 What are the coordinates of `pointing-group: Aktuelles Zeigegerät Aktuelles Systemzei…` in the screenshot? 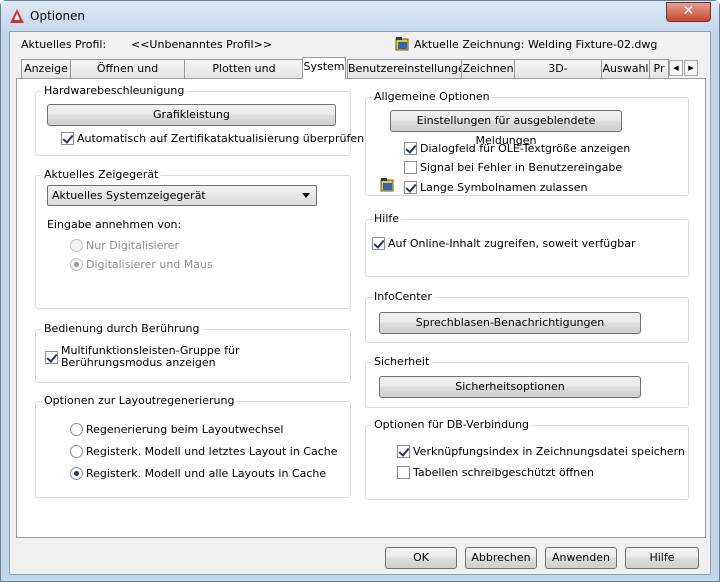 It's located at (193, 238).